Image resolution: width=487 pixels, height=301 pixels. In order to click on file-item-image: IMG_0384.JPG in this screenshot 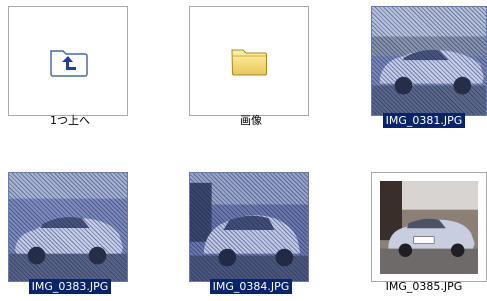, I will do `click(251, 233)`.